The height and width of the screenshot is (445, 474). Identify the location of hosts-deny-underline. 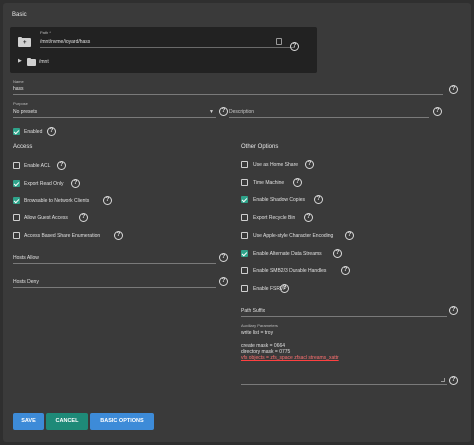
(114, 287).